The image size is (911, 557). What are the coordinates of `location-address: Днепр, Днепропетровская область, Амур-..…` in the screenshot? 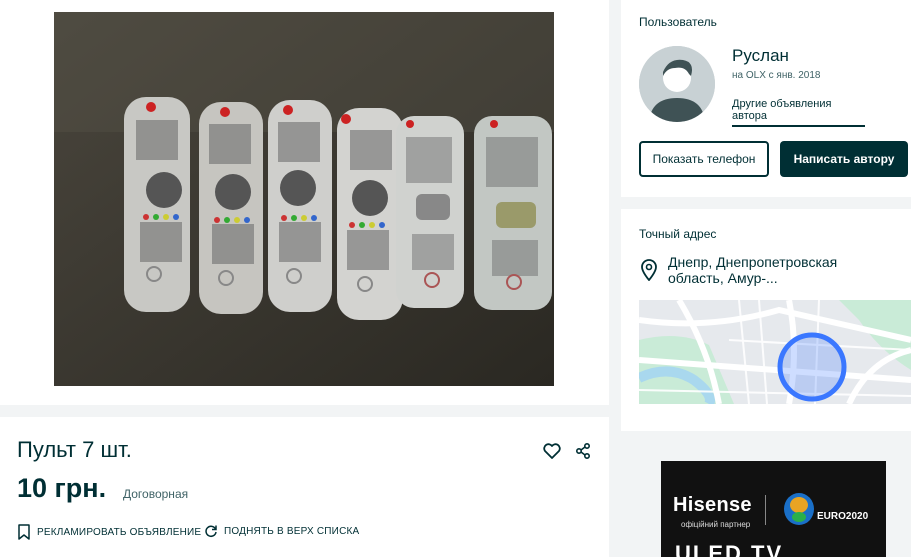 It's located at (753, 270).